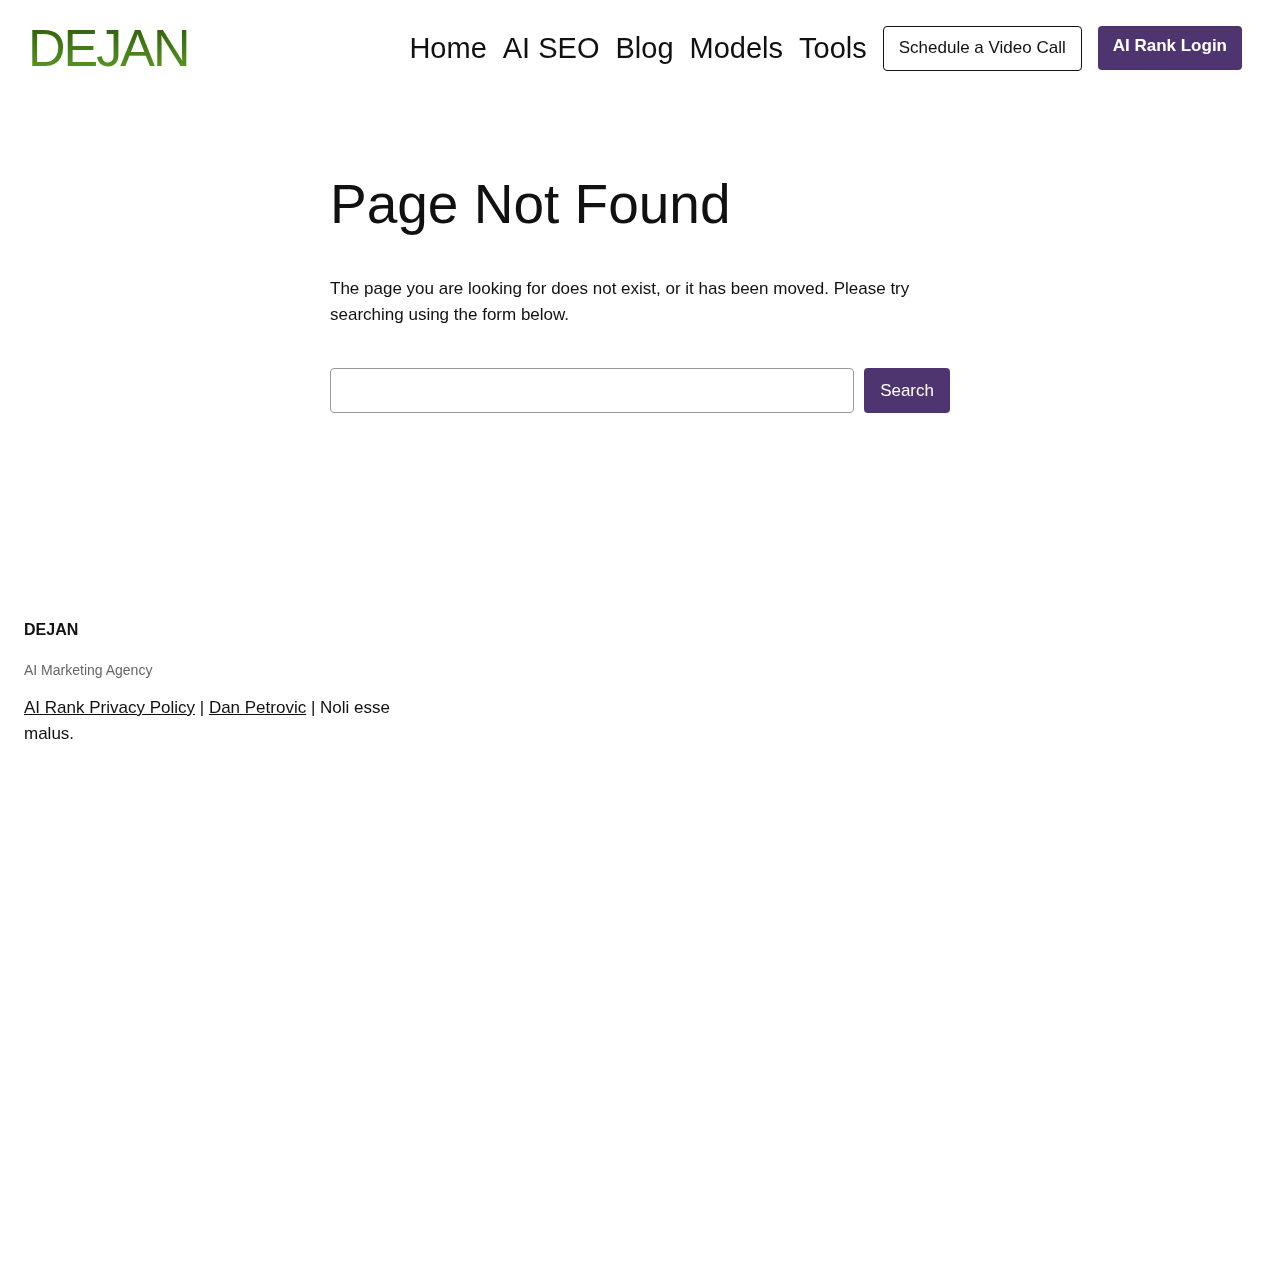 This screenshot has width=1280, height=1280. Describe the element at coordinates (644, 48) in the screenshot. I see `nav-link: Blog` at that location.